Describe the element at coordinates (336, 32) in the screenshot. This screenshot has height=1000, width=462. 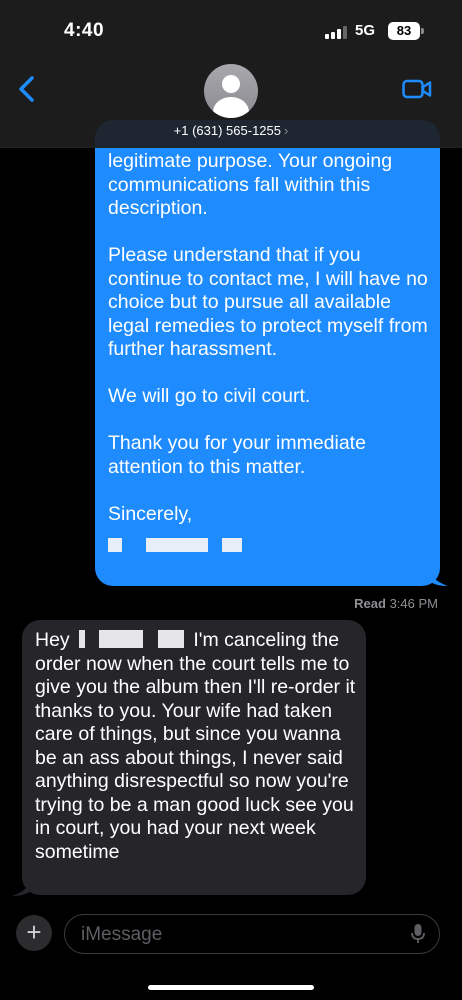
I see `signal-icon` at that location.